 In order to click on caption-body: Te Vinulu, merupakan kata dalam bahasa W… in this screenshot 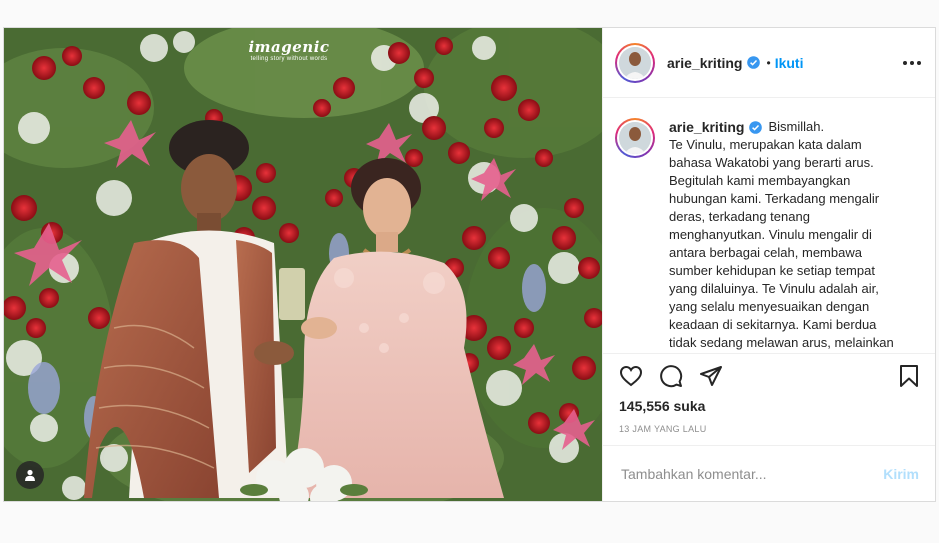, I will do `click(781, 243)`.